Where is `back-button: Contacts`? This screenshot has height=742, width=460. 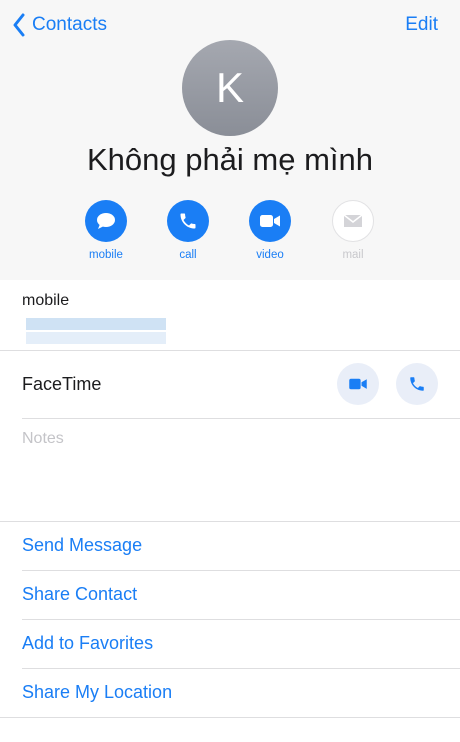 back-button: Contacts is located at coordinates (59, 25).